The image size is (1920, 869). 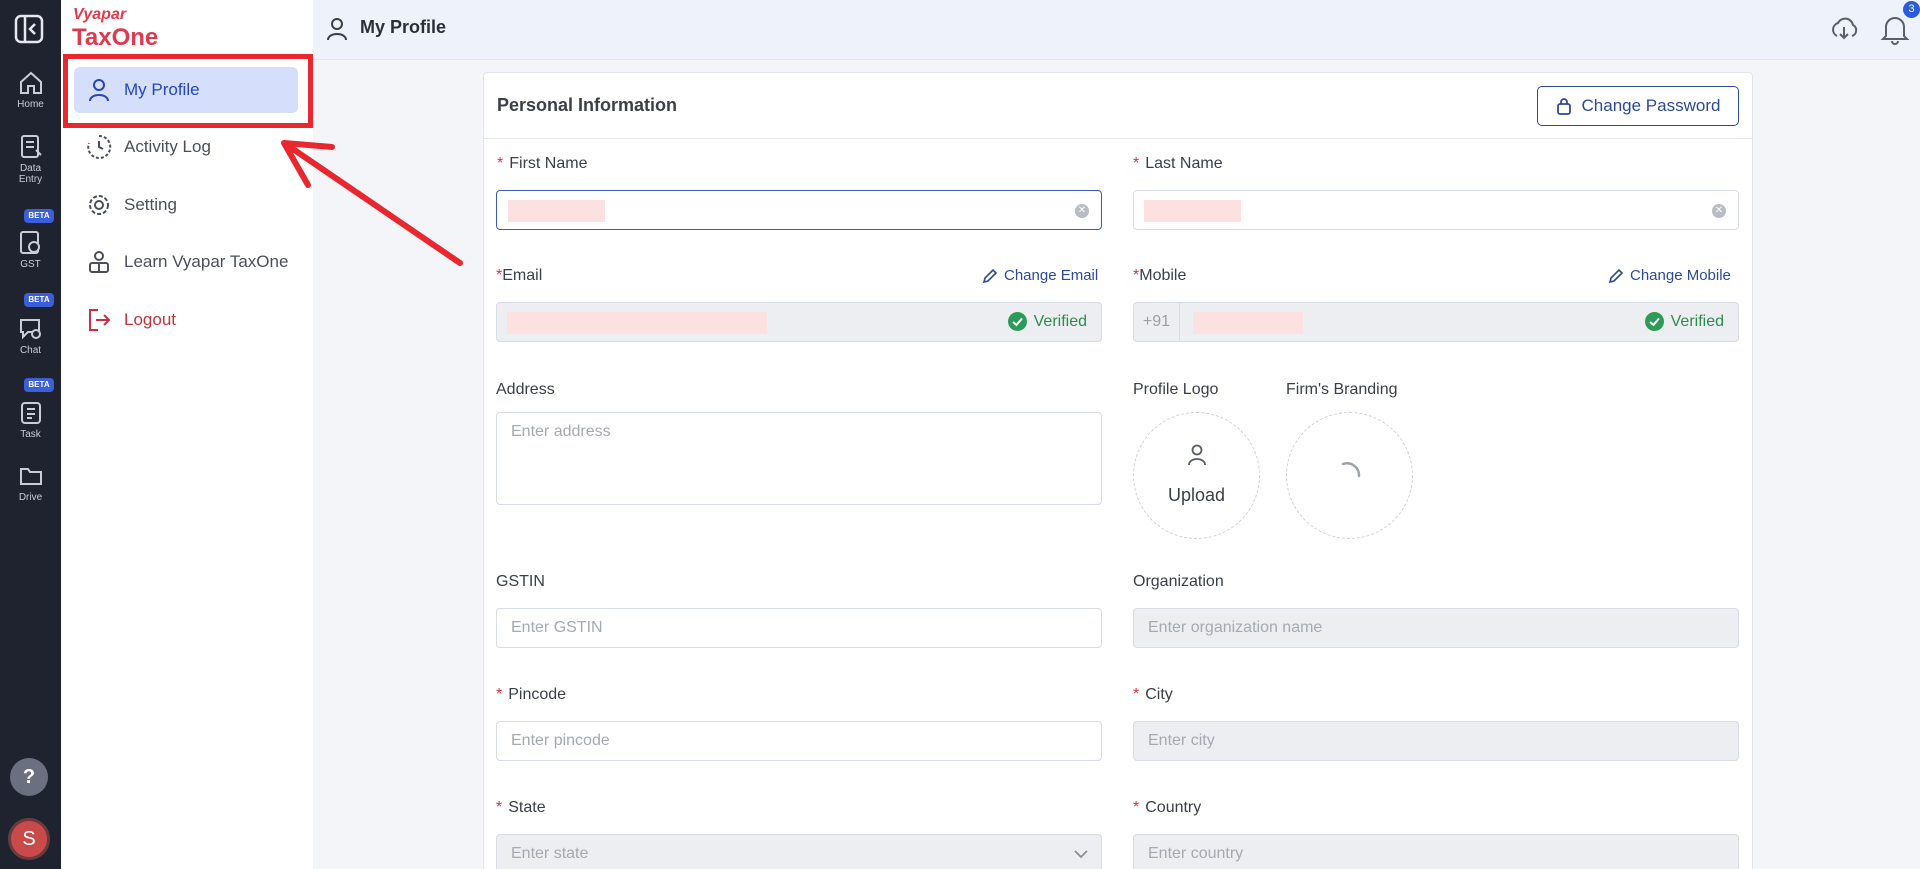 I want to click on first-name-label: * First Name, so click(x=542, y=163).